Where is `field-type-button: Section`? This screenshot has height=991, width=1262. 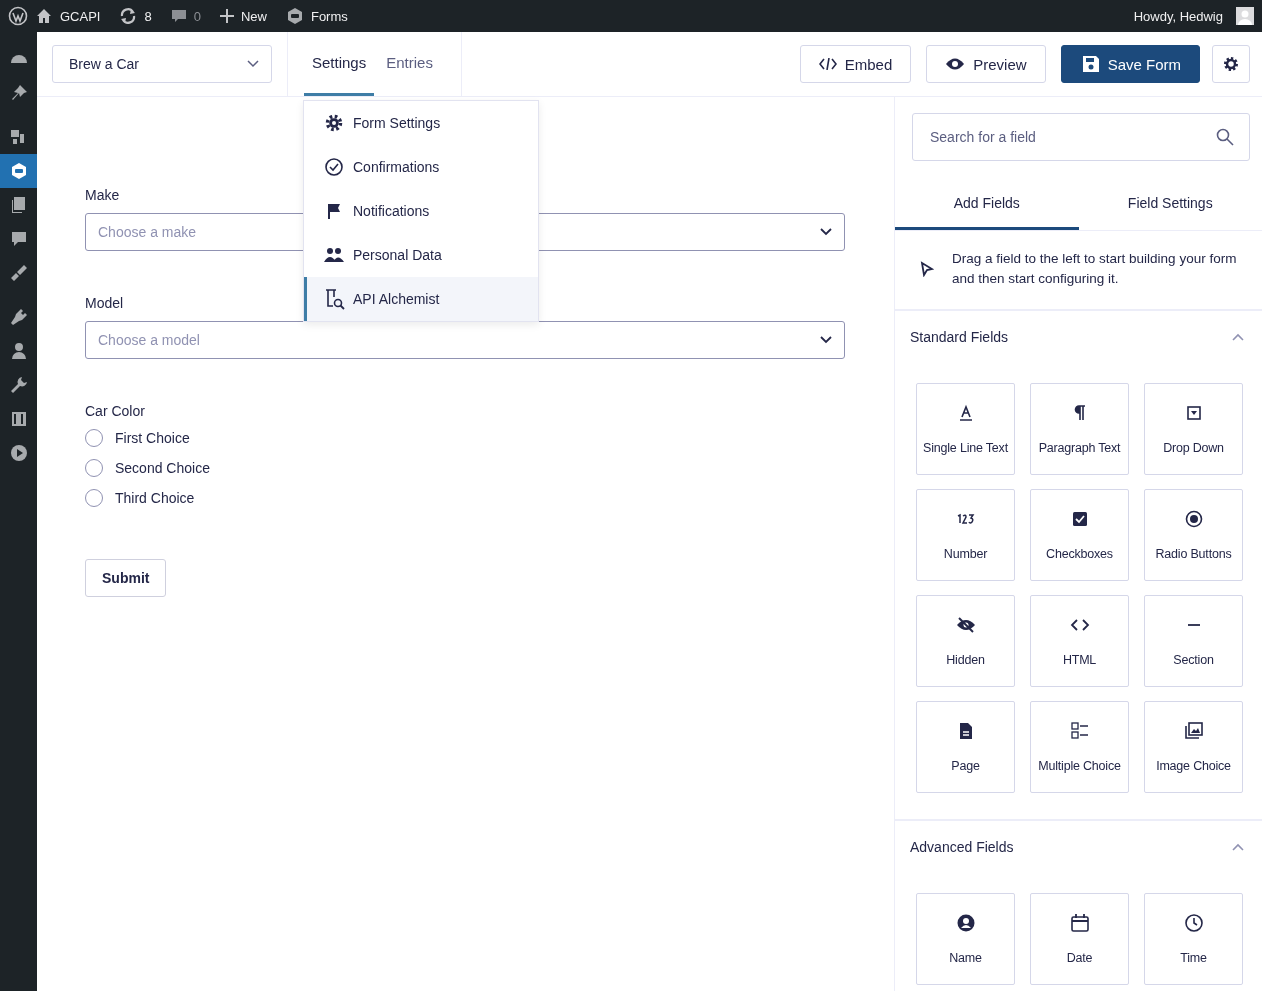
field-type-button: Section is located at coordinates (1193, 641).